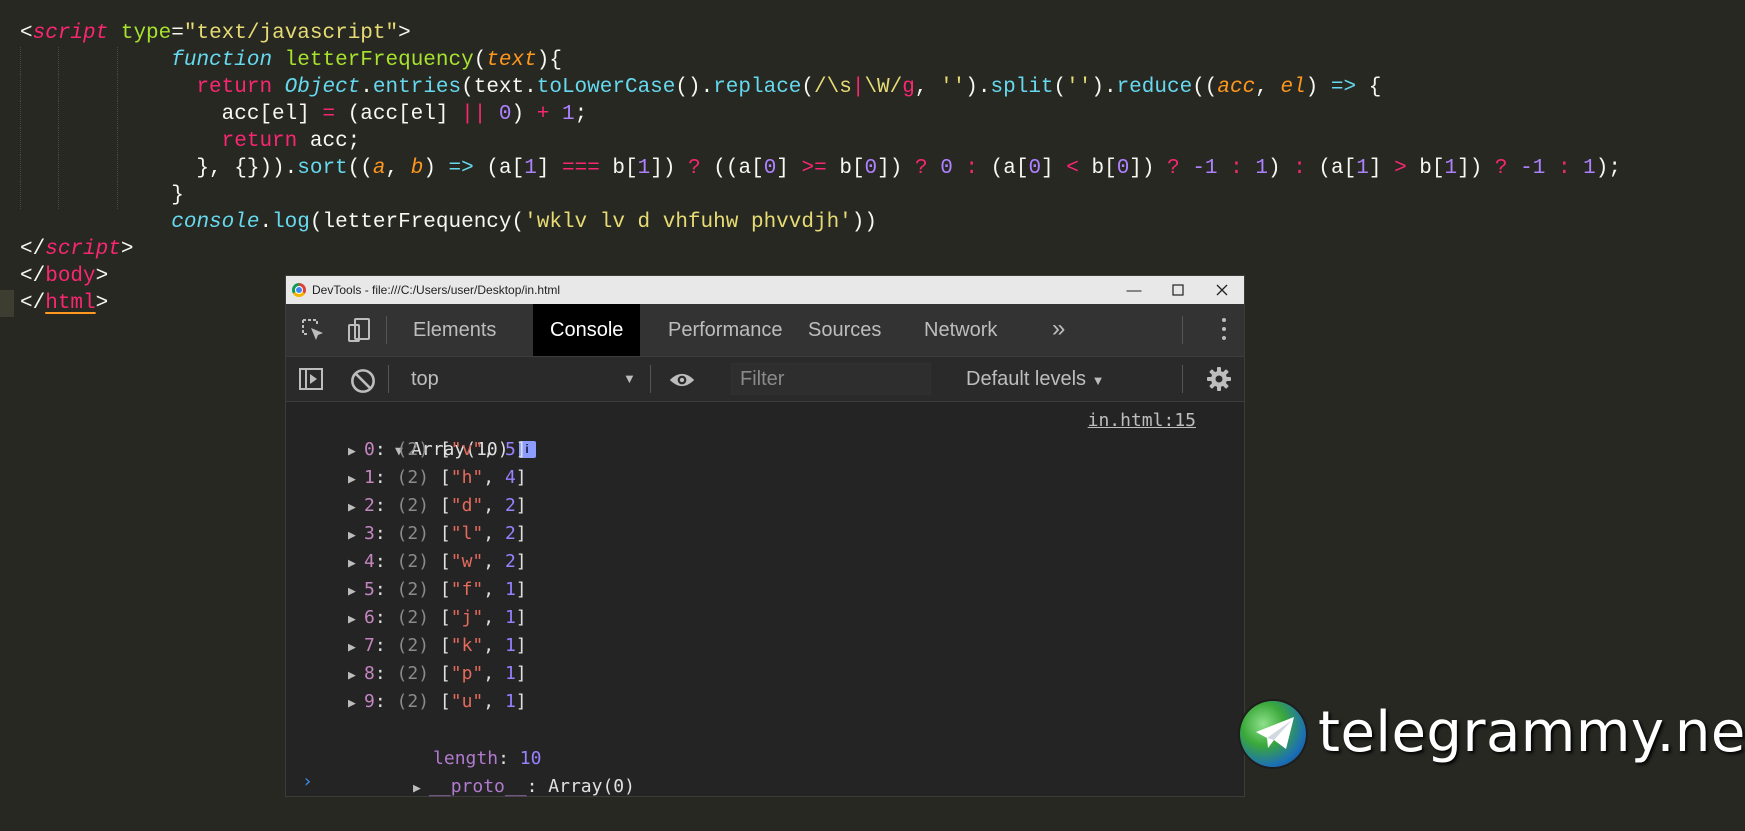 The height and width of the screenshot is (831, 1745). What do you see at coordinates (688, 222) in the screenshot?
I see `code-token: 'wklv lv d vhfuhw phvvdjh'` at bounding box center [688, 222].